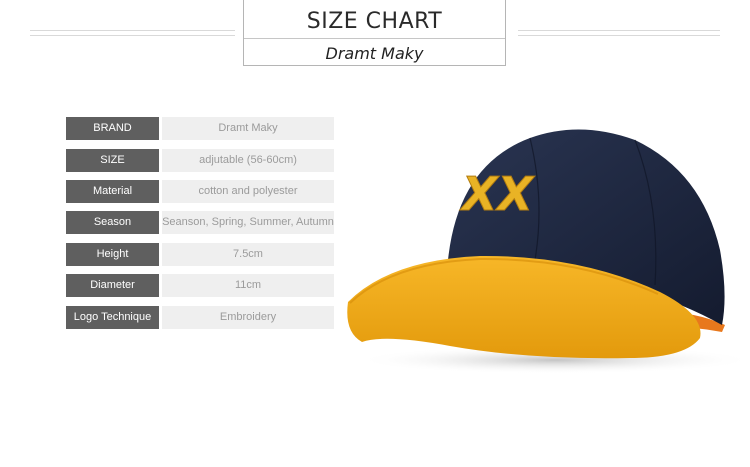 Image resolution: width=750 pixels, height=467 pixels. I want to click on spec-value: adjutable (56-60cm), so click(248, 160).